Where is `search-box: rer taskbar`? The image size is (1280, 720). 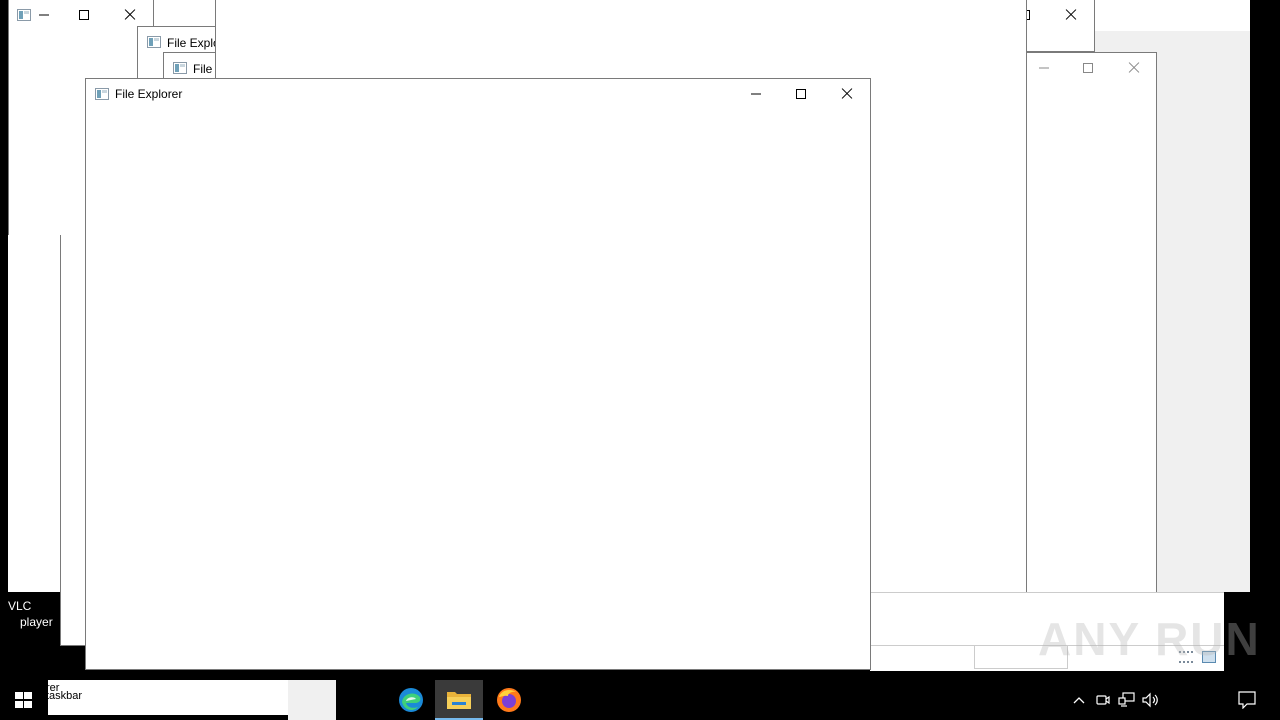 search-box: rer taskbar is located at coordinates (168, 697).